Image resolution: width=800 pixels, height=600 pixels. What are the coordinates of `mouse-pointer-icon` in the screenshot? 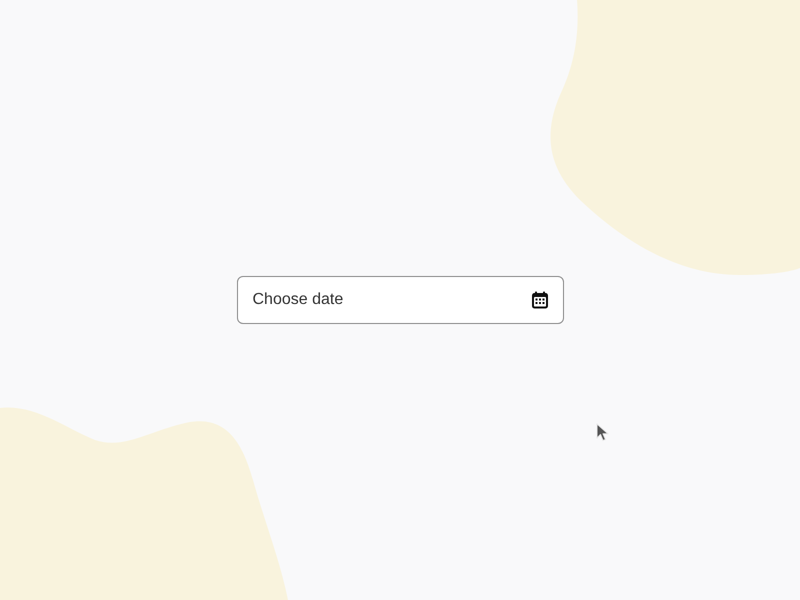 It's located at (603, 432).